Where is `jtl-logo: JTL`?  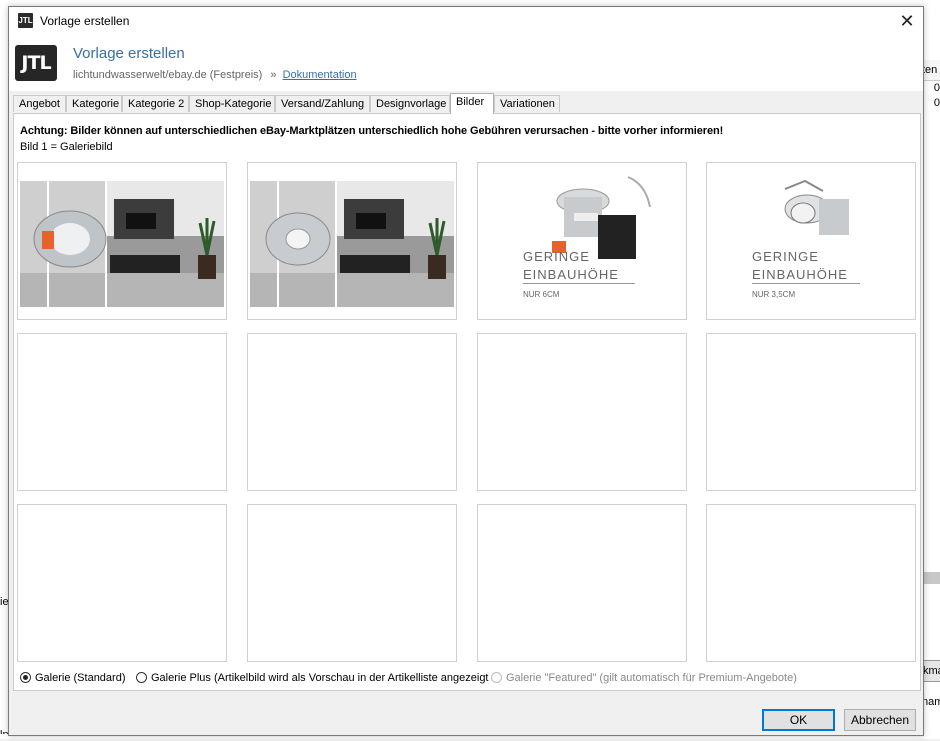 jtl-logo: JTL is located at coordinates (36, 63).